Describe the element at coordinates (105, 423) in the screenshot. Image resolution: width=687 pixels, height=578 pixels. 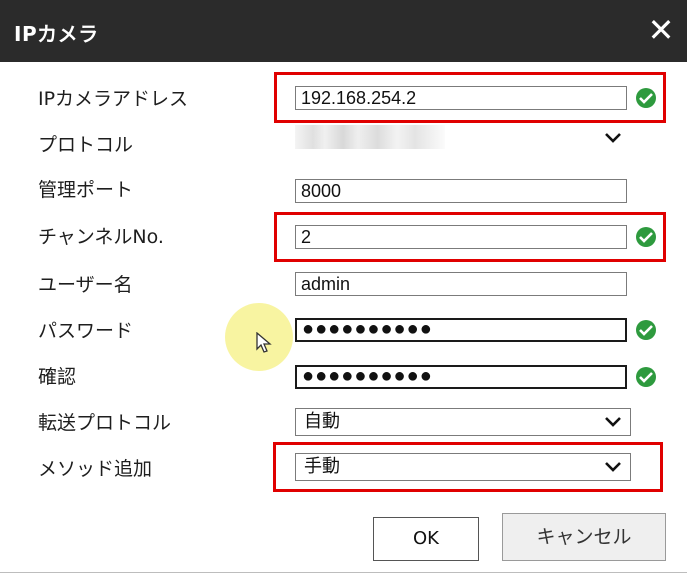
I see `transport-protocol-label: 転送プロトコル` at that location.